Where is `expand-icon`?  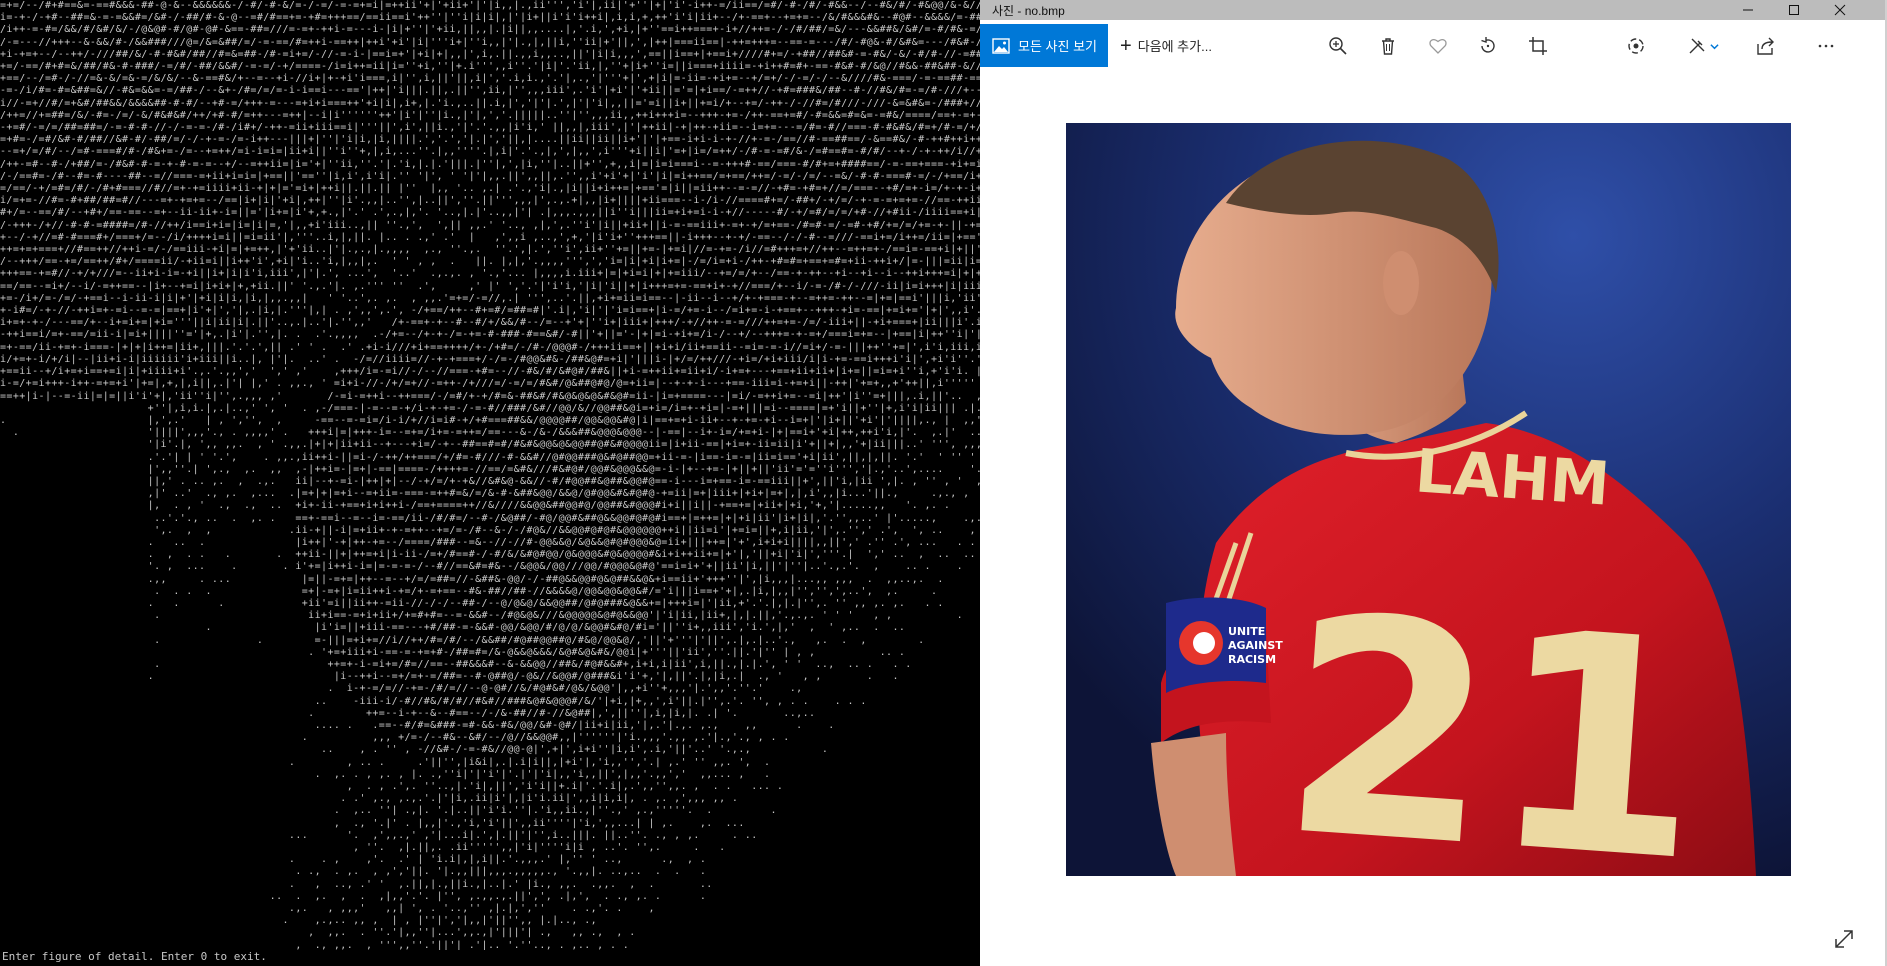
expand-icon is located at coordinates (1844, 939).